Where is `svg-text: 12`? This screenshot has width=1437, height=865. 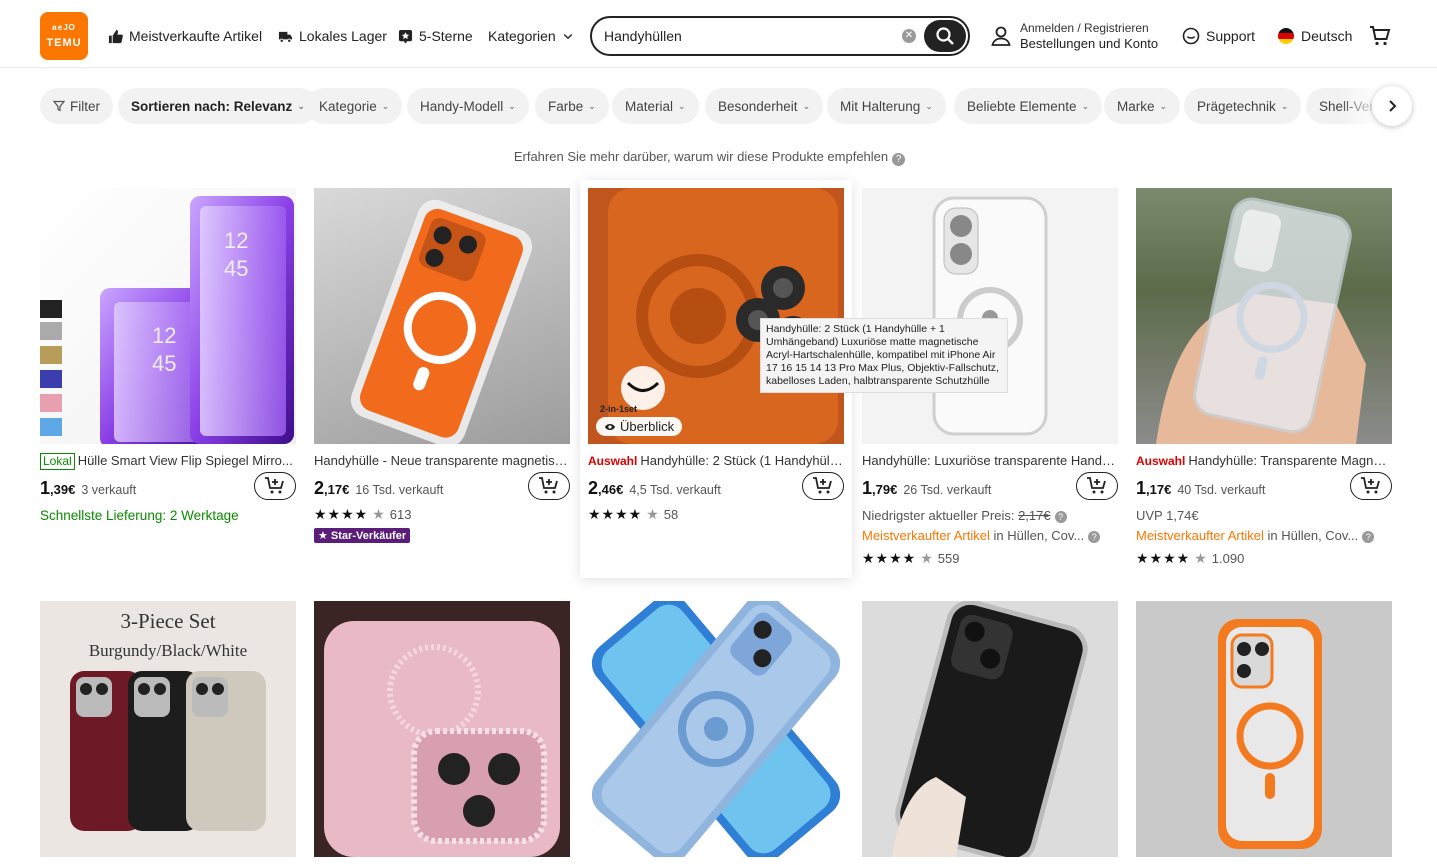
svg-text: 12 is located at coordinates (164, 335).